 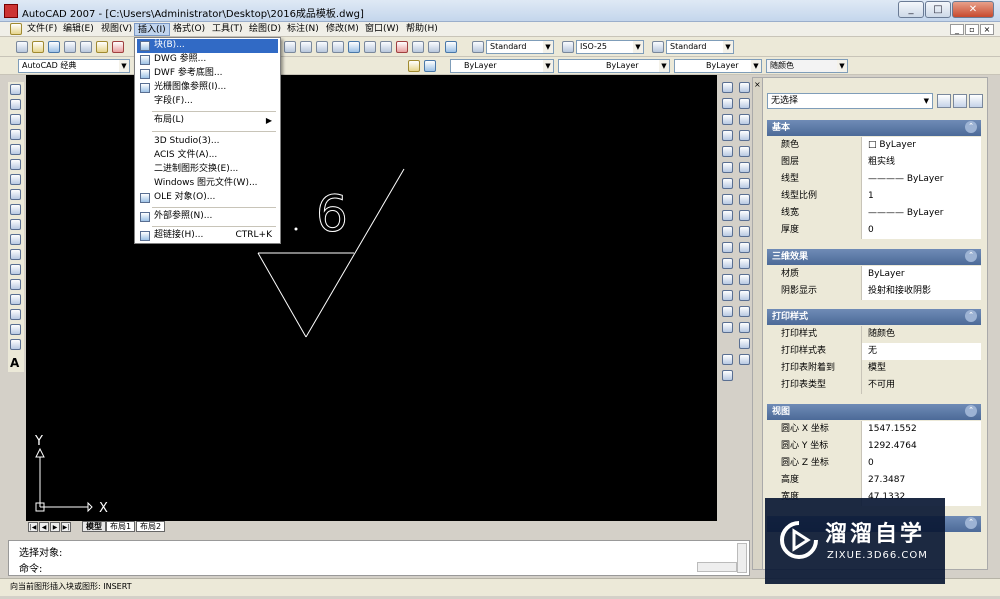 I want to click on dimtedit-icon, so click(x=744, y=327).